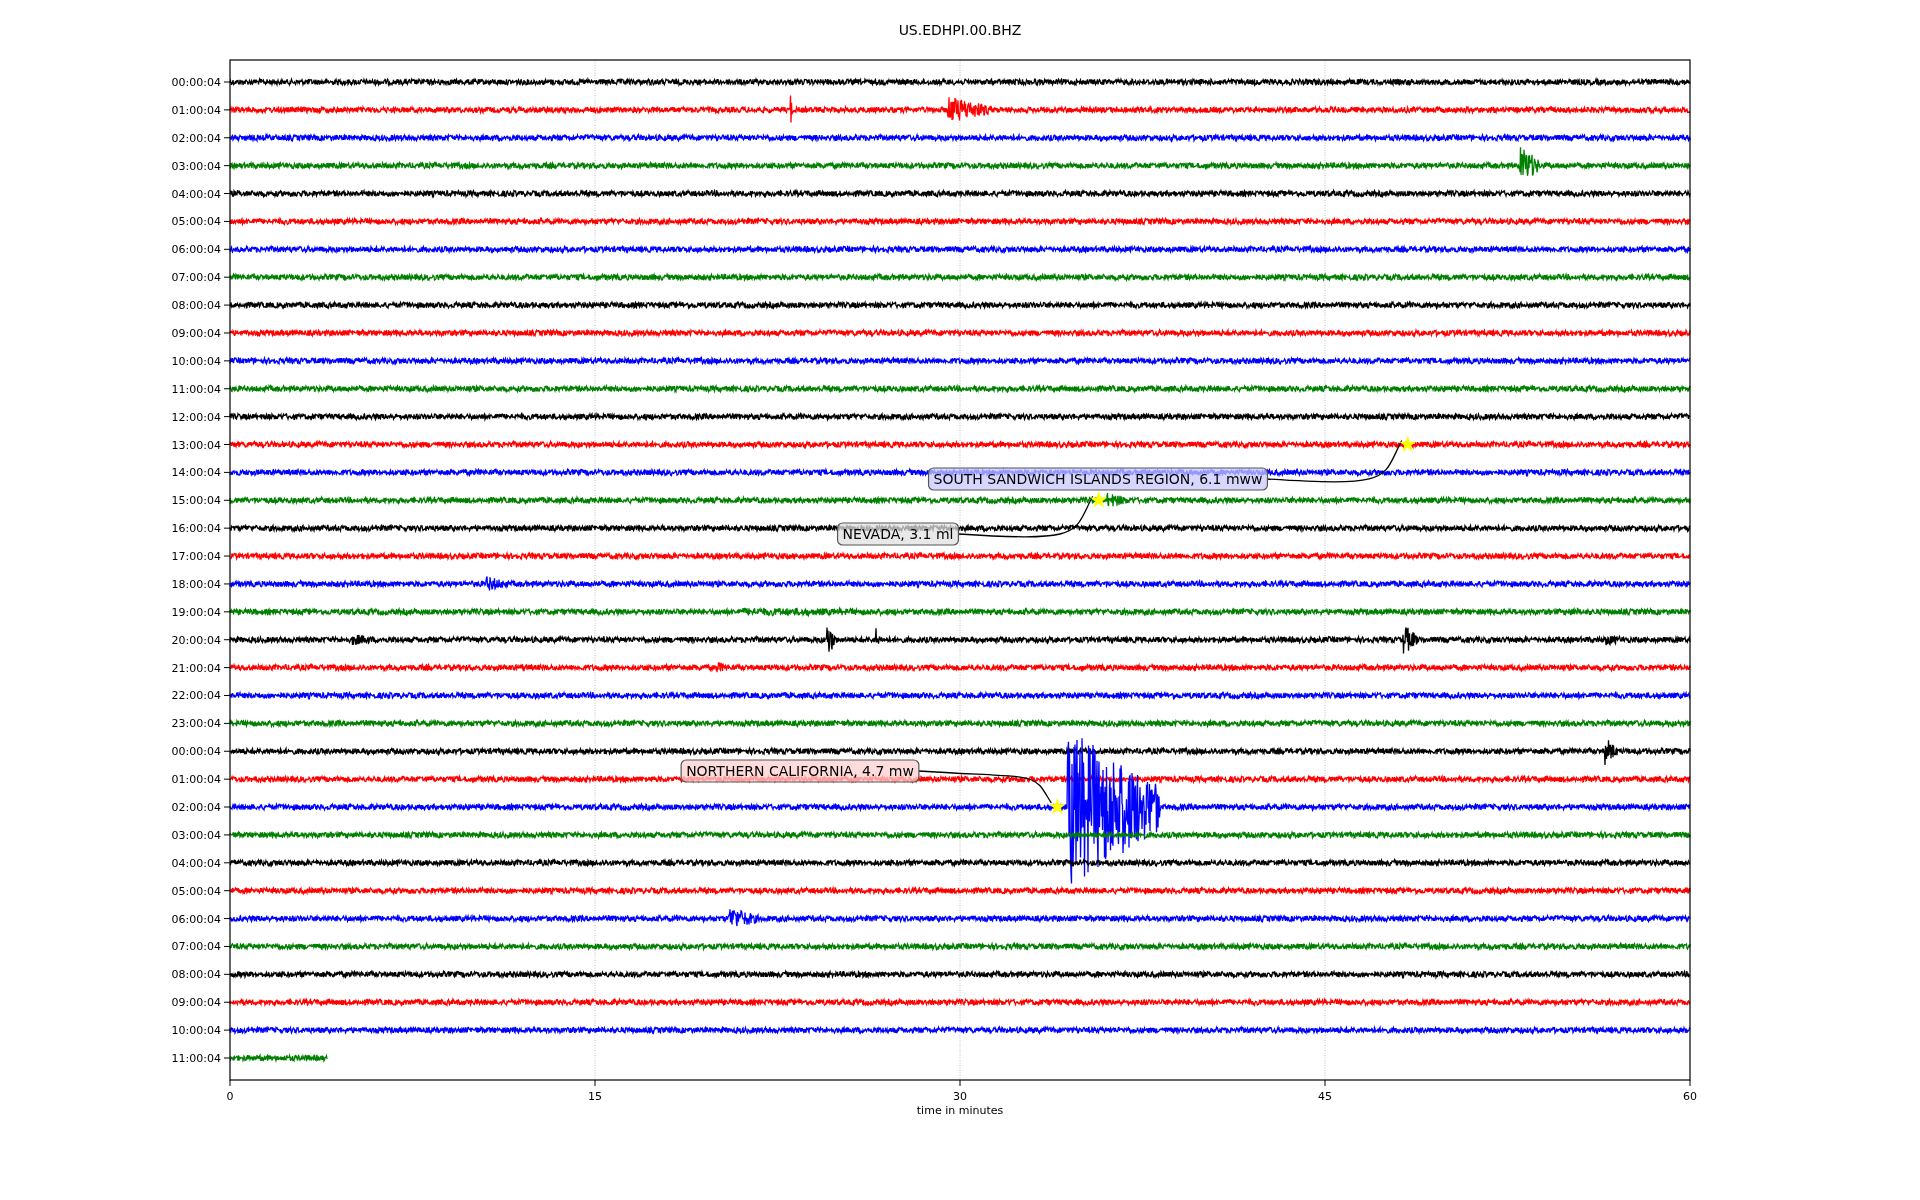 The width and height of the screenshot is (1920, 1200). I want to click on axis-tick-label: 30, so click(960, 1096).